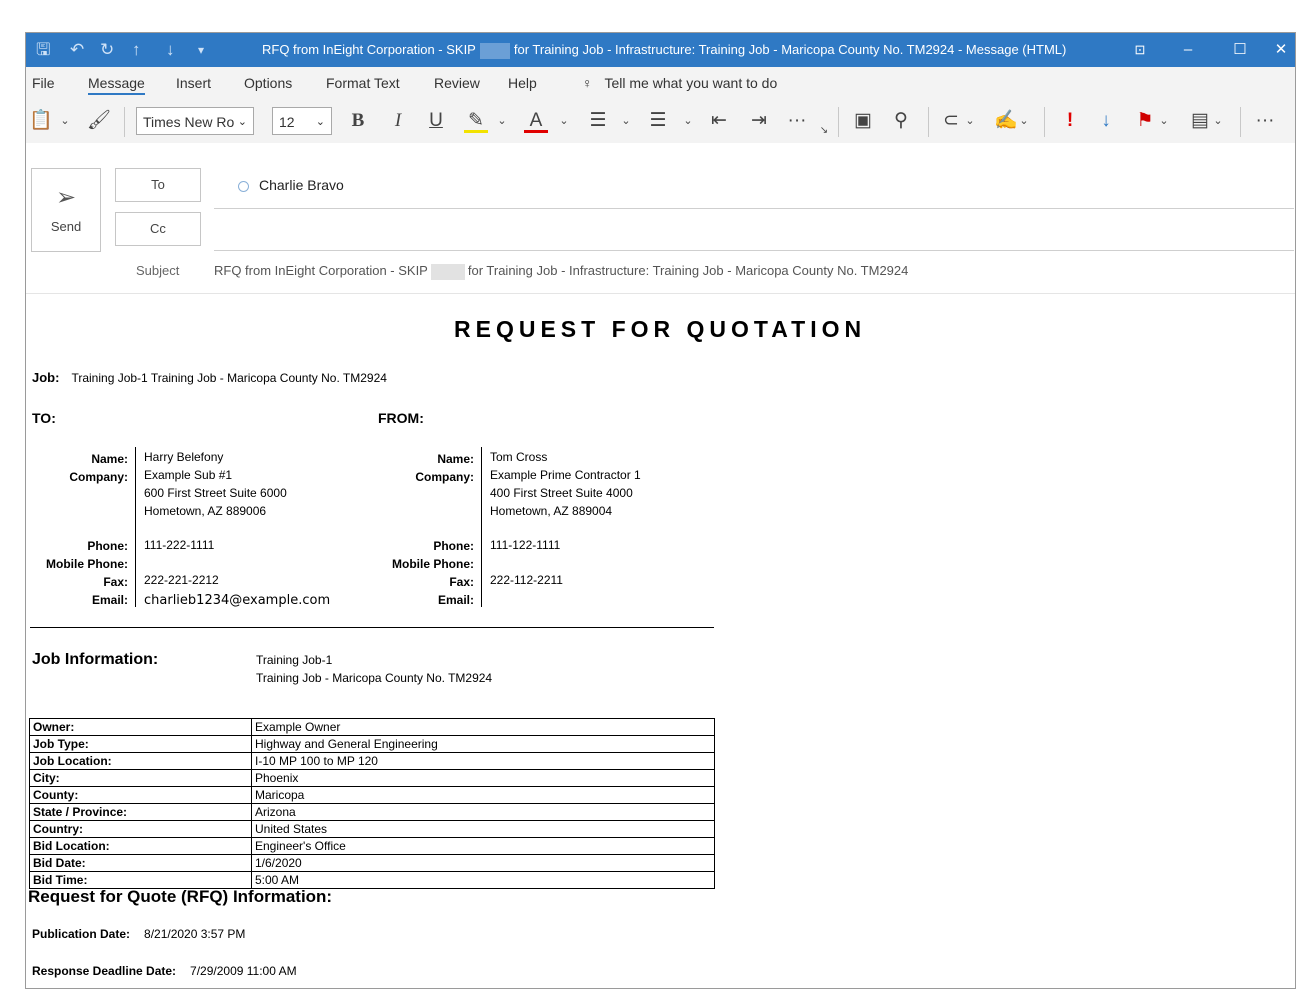  Describe the element at coordinates (215, 493) in the screenshot. I see `to-address-line1: 600 First Street Suite 6000` at that location.